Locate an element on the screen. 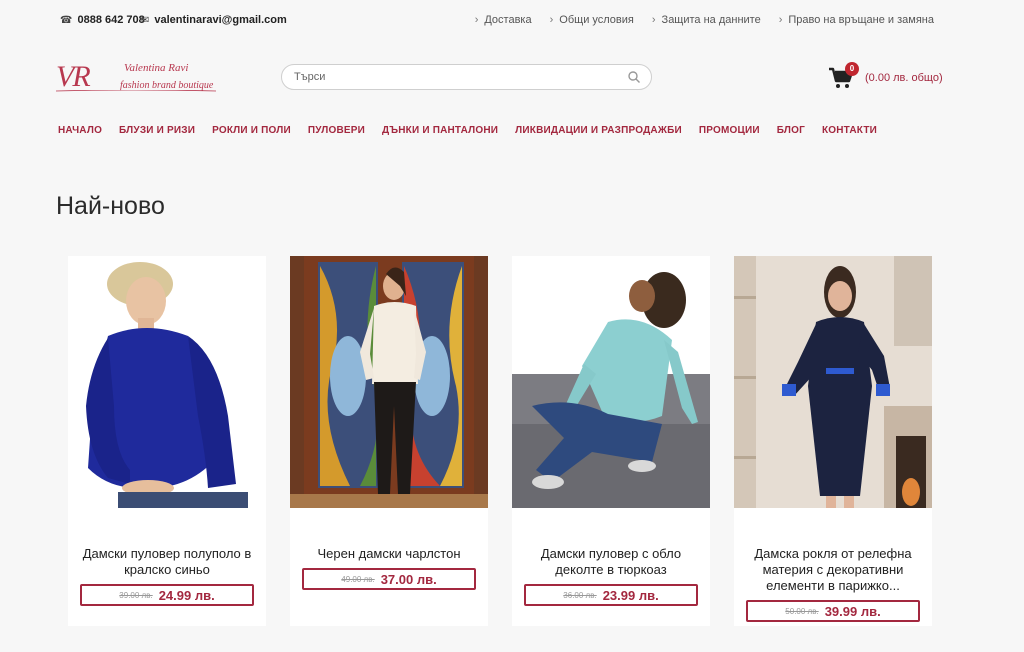  old-price: 50.00 лв. is located at coordinates (802, 611).